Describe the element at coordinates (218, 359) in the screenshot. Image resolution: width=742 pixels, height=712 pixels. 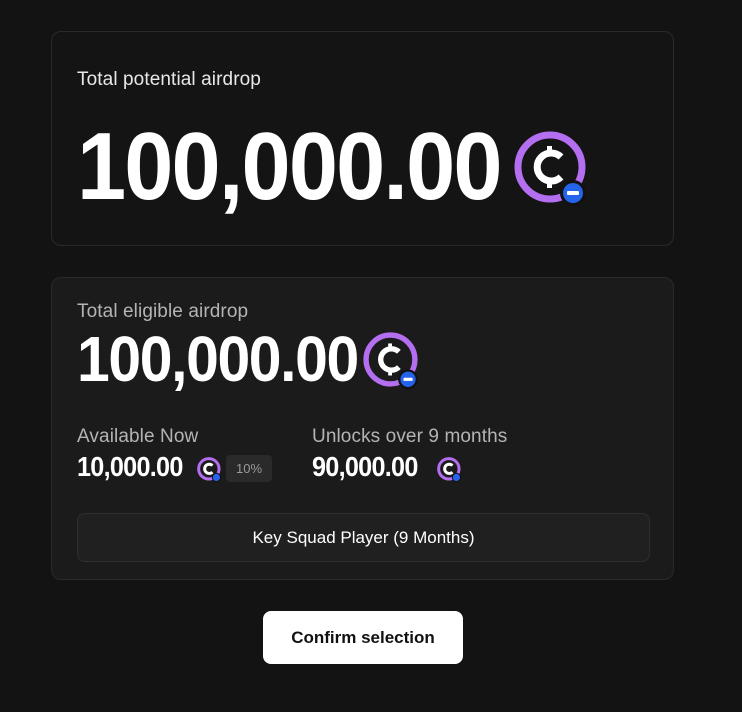
I see `eligible-airdrop-amount: 100,000.00` at that location.